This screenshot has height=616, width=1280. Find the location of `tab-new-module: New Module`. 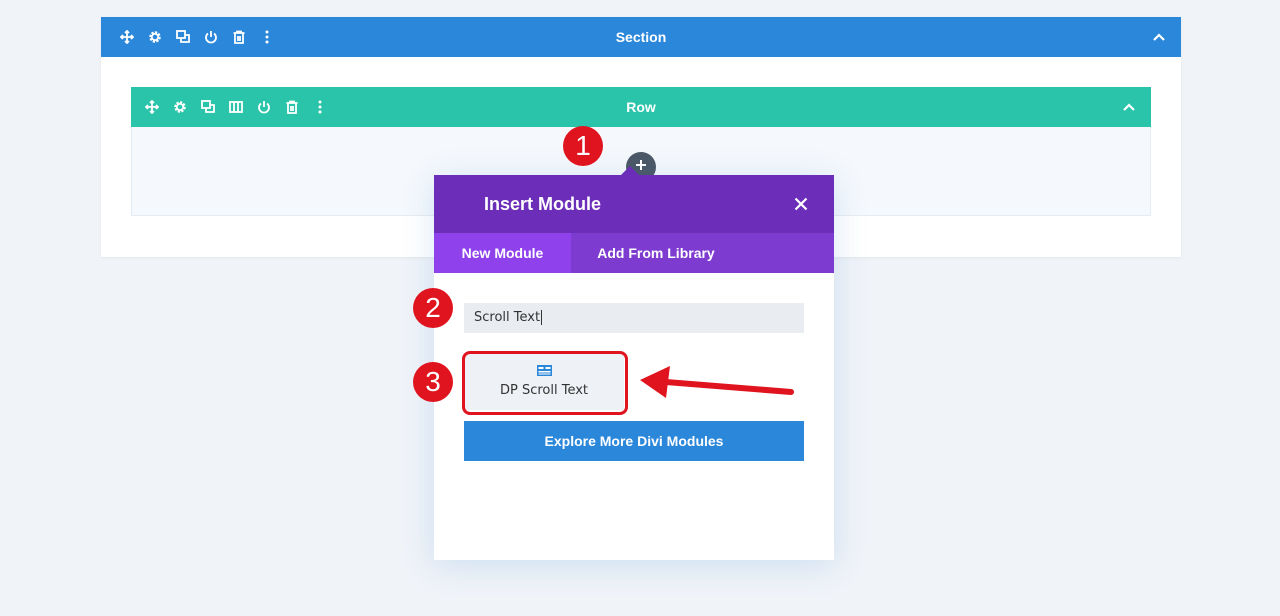

tab-new-module: New Module is located at coordinates (502, 253).